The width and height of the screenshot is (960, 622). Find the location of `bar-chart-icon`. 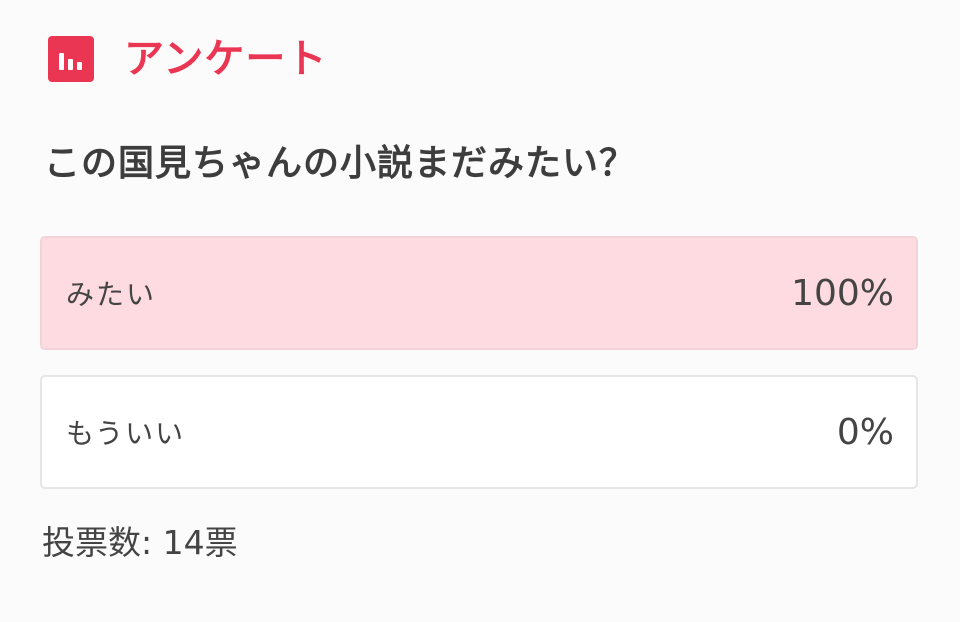

bar-chart-icon is located at coordinates (71, 59).